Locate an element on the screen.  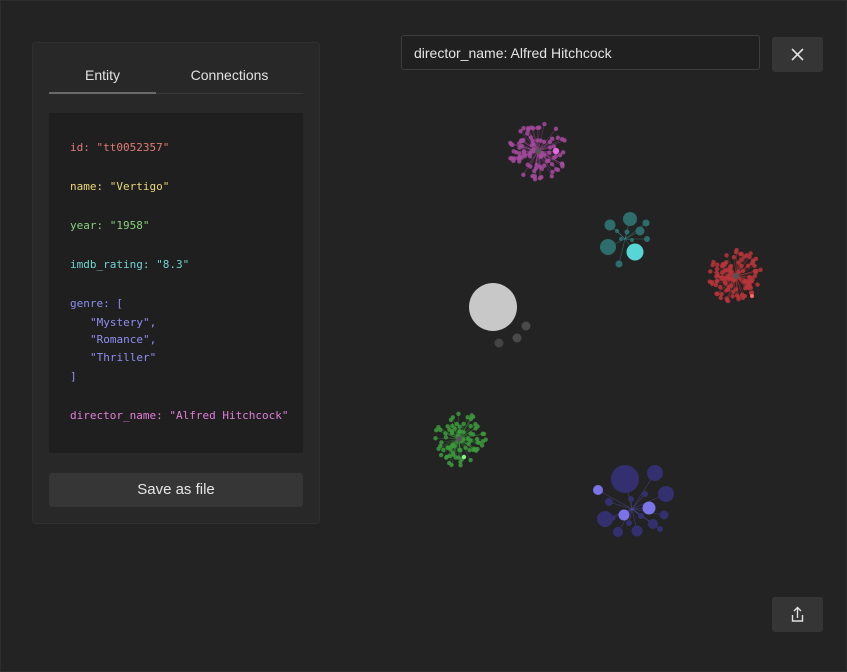
tab-entity: Entity is located at coordinates (102, 75).